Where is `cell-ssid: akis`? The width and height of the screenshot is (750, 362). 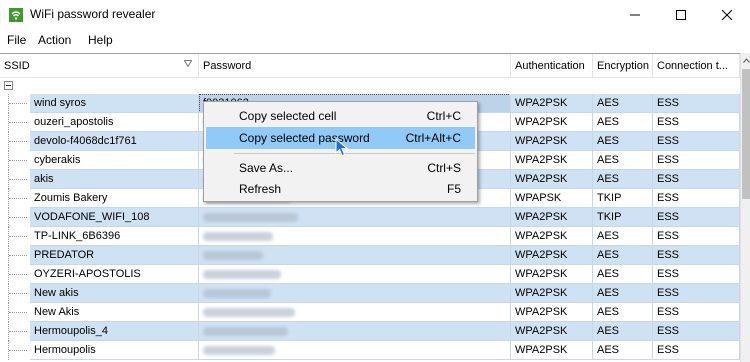
cell-ssid: akis is located at coordinates (114, 179).